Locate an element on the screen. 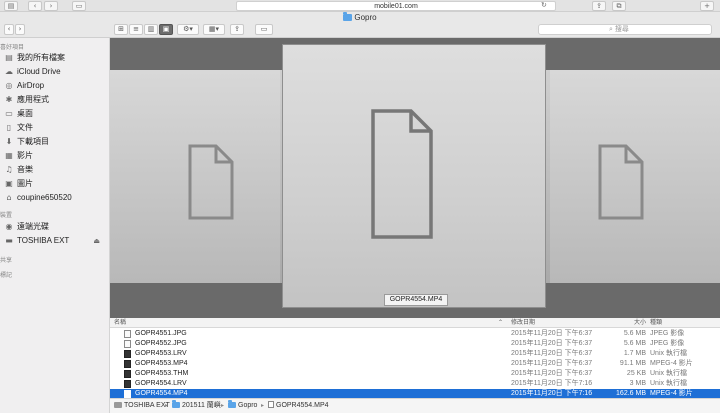 The image size is (720, 413). sidebar-icon: ▤ is located at coordinates (11, 6).